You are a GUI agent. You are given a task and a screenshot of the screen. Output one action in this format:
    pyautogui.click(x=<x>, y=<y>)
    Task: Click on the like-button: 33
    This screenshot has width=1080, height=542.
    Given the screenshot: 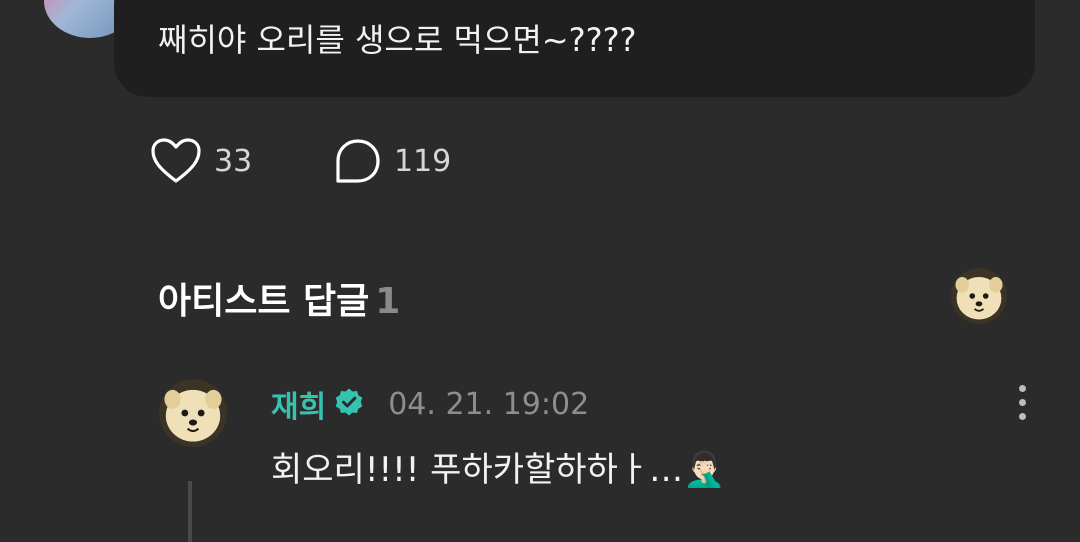 What is the action you would take?
    pyautogui.click(x=201, y=161)
    